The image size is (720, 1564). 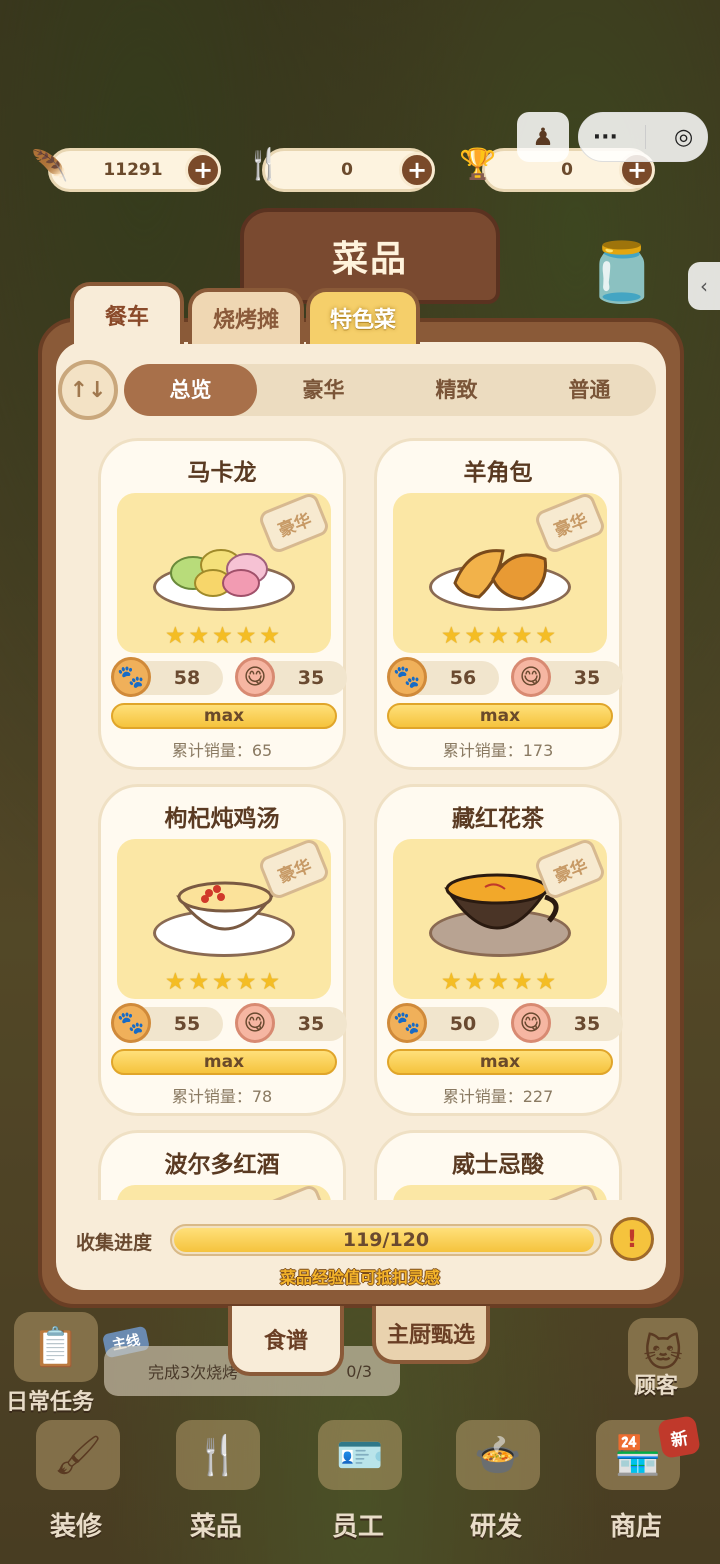 What do you see at coordinates (50, 166) in the screenshot?
I see `feather-icon: 🪶` at bounding box center [50, 166].